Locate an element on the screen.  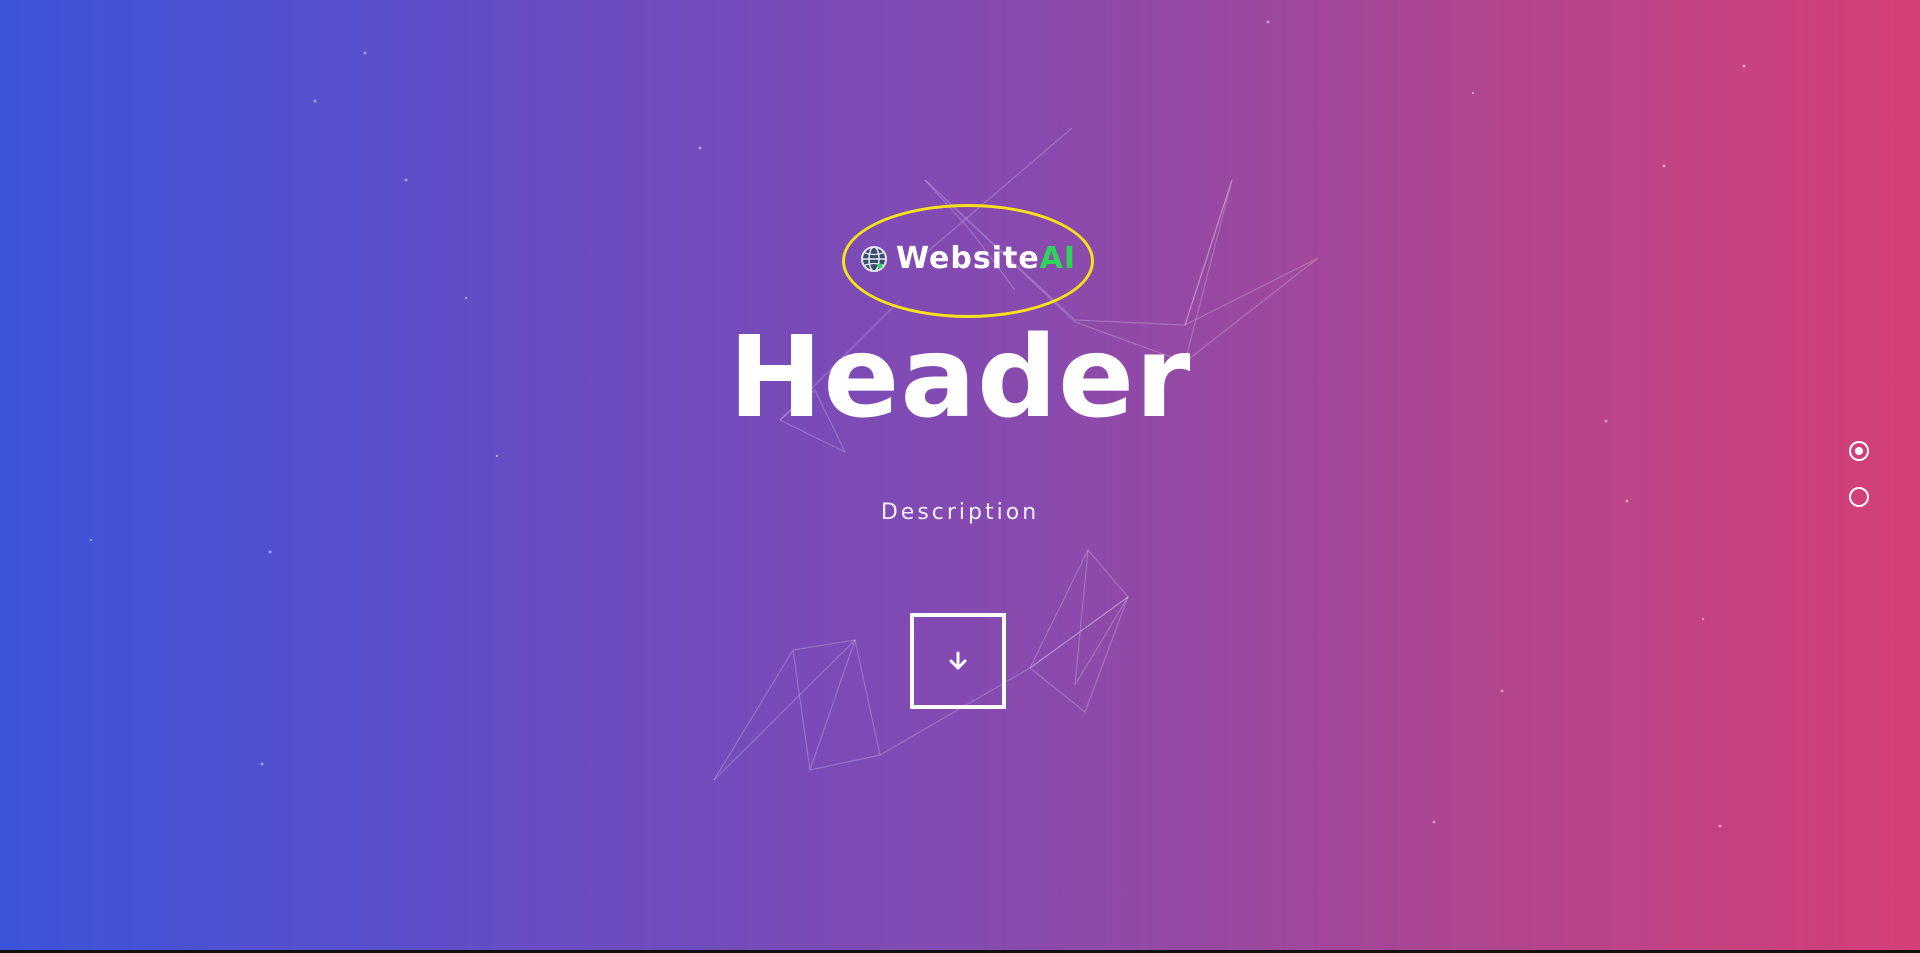
logo-text-main: Website is located at coordinates (968, 258).